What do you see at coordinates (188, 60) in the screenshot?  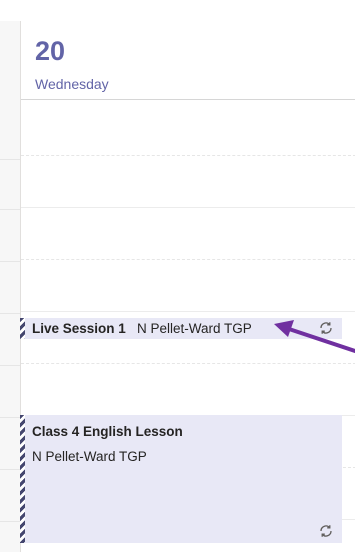 I see `day-header: 20 Wednesday` at bounding box center [188, 60].